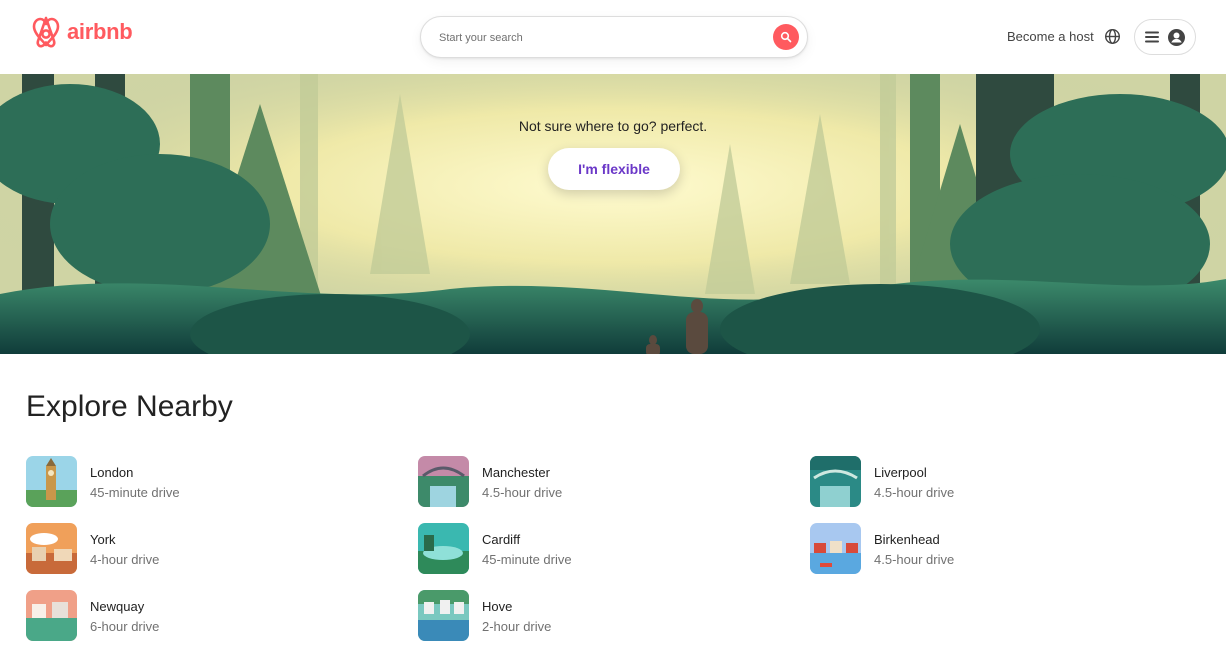  Describe the element at coordinates (196, 616) in the screenshot. I see `destination-newquay: Newquay 6-hour drive` at that location.